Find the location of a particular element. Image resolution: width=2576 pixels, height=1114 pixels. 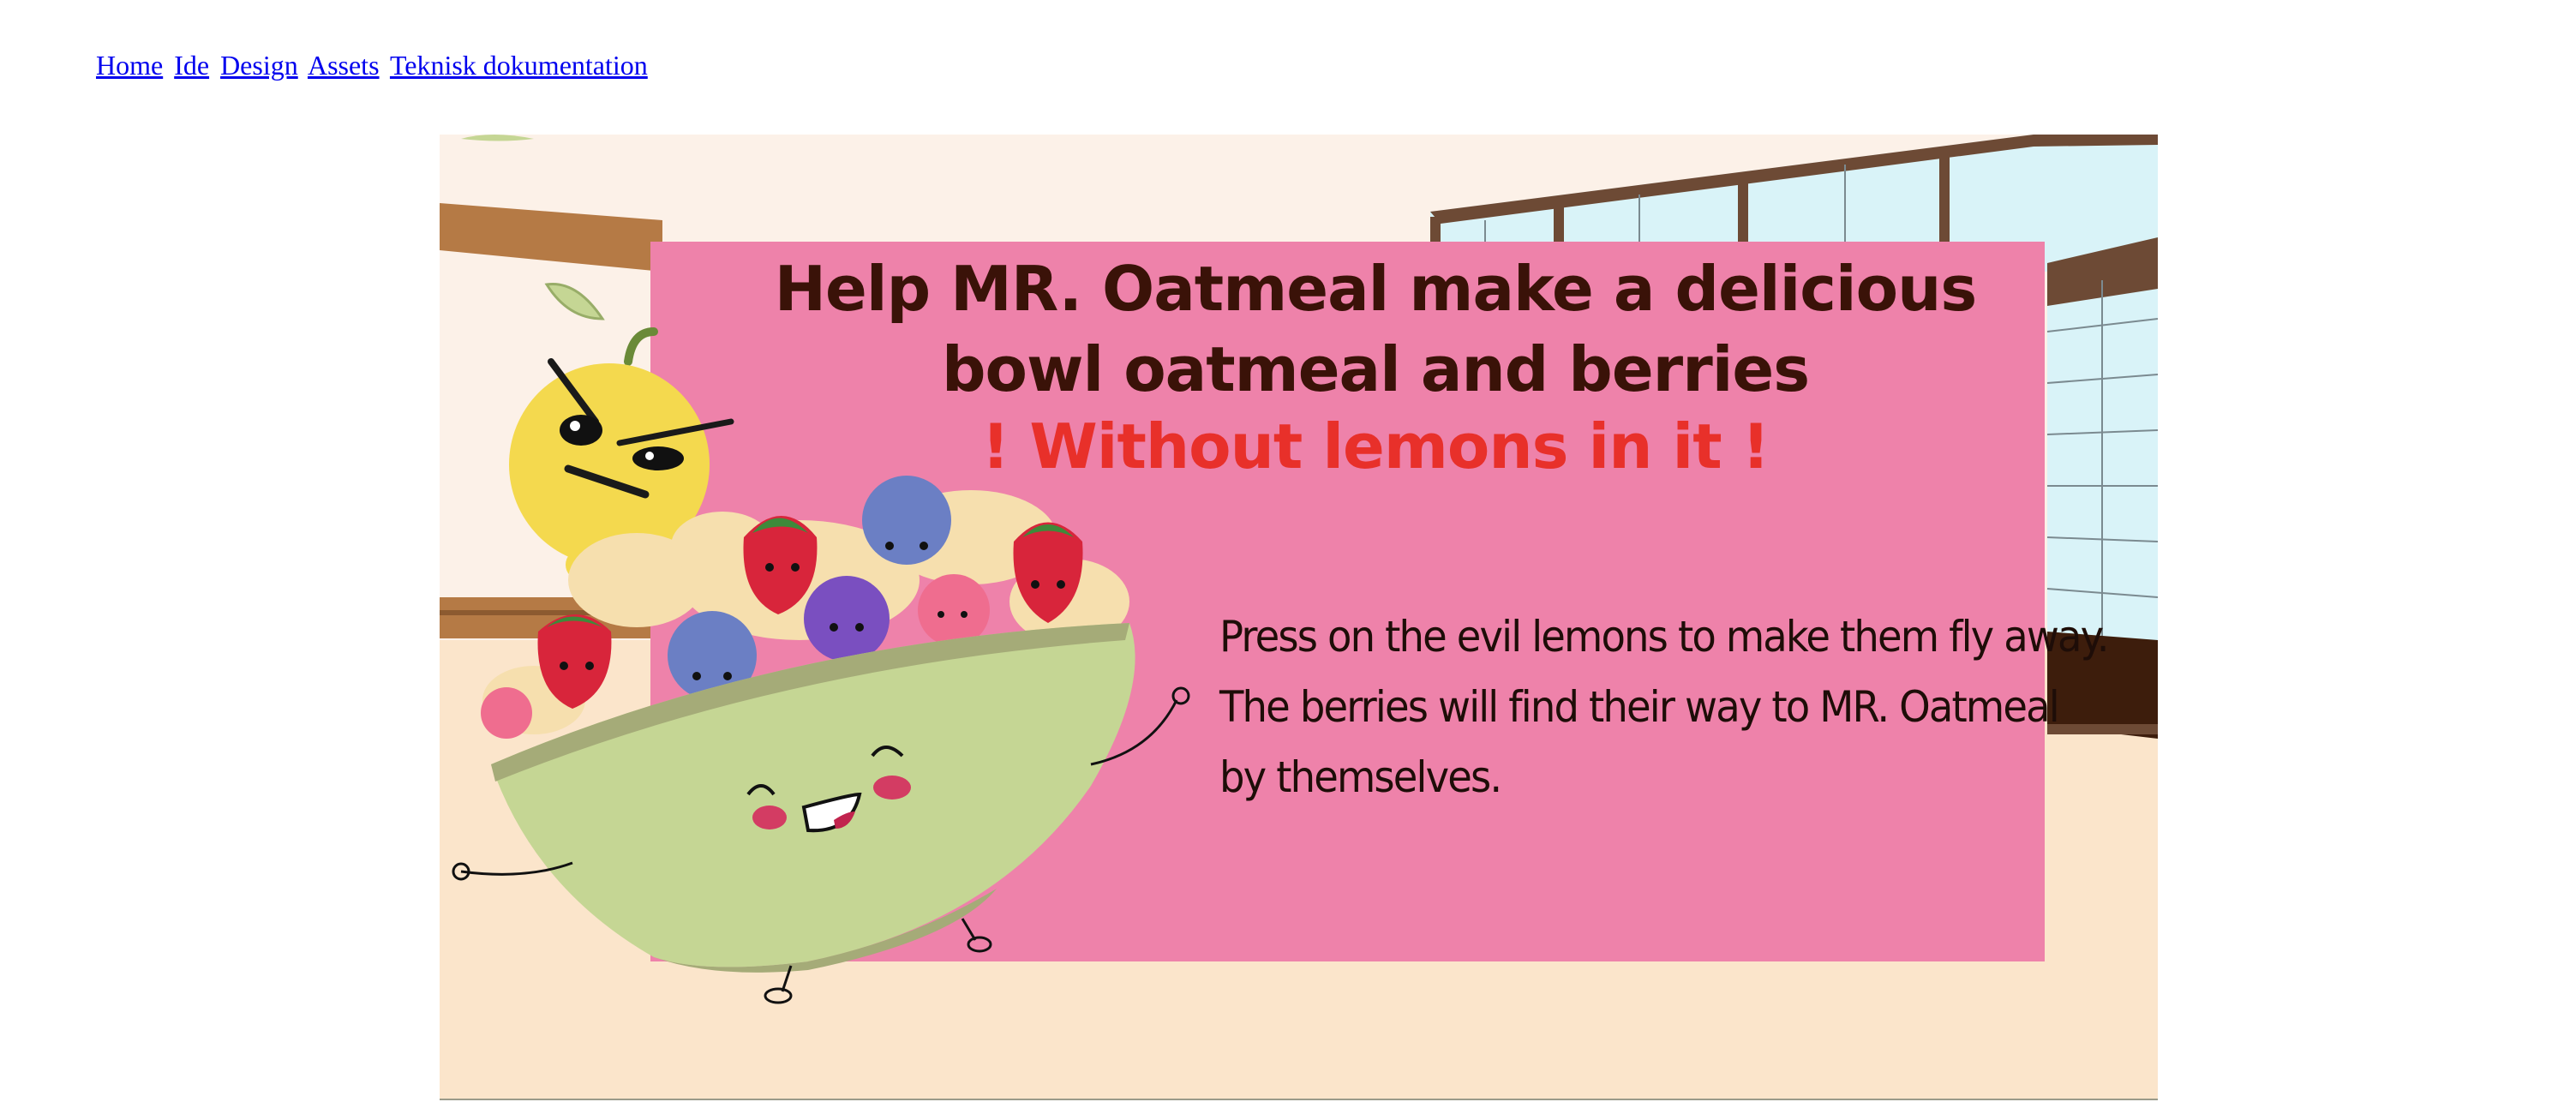

nav-link-home: Home is located at coordinates (129, 65).